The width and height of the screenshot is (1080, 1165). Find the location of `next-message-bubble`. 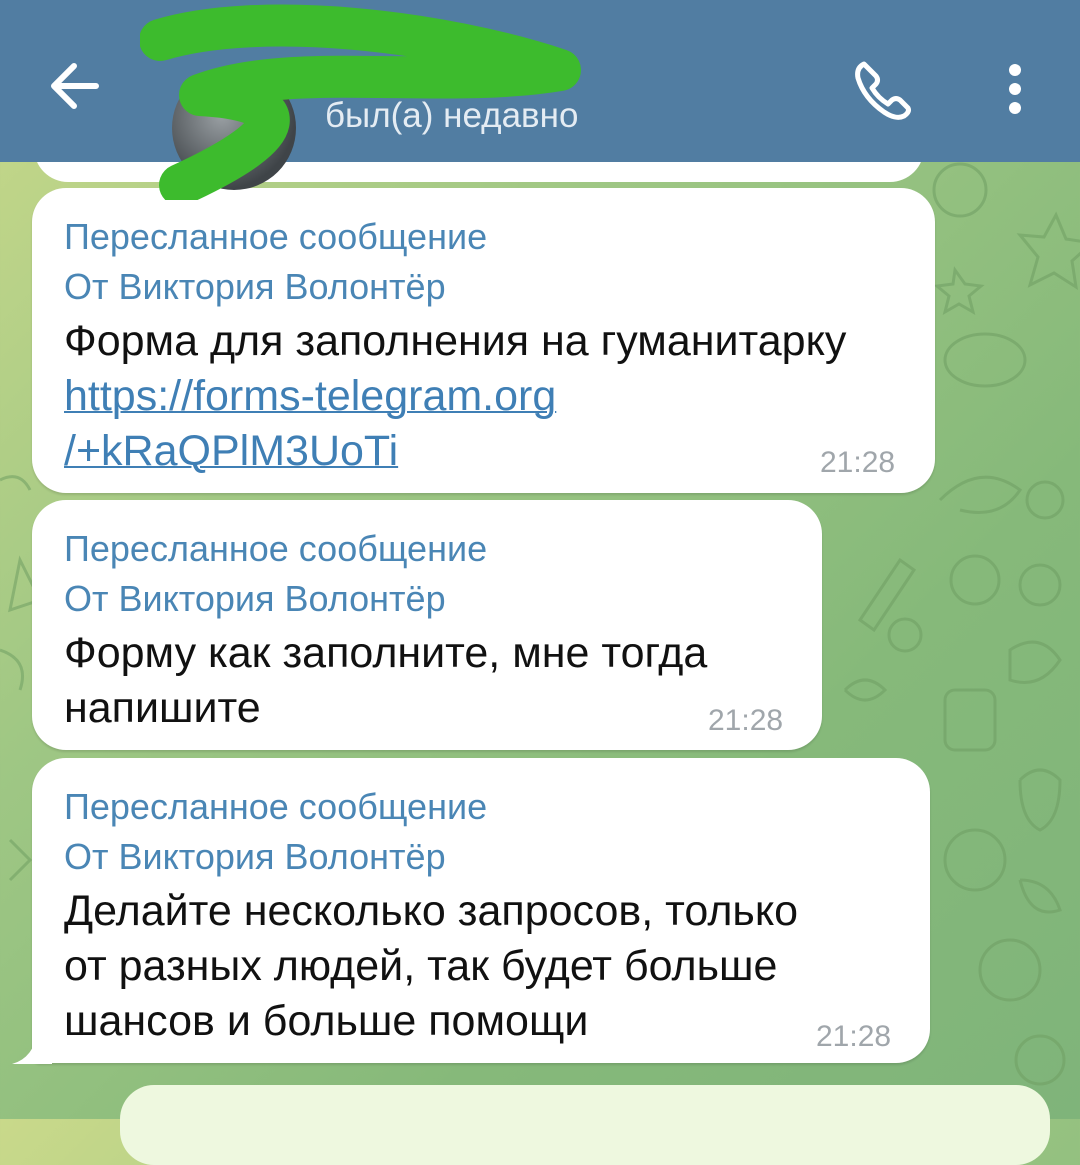

next-message-bubble is located at coordinates (585, 1125).